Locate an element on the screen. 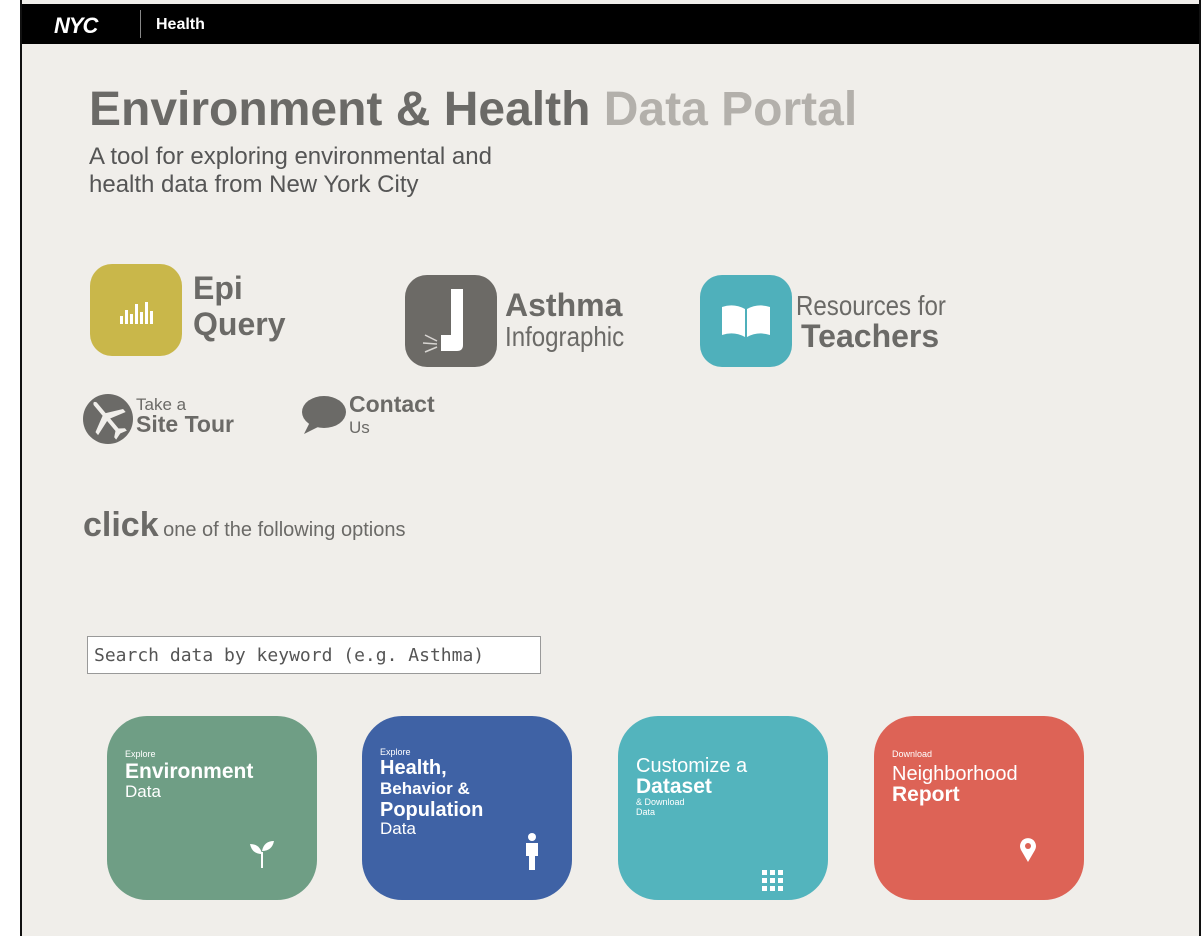  asthma-label-2: Infographic is located at coordinates (564, 337).